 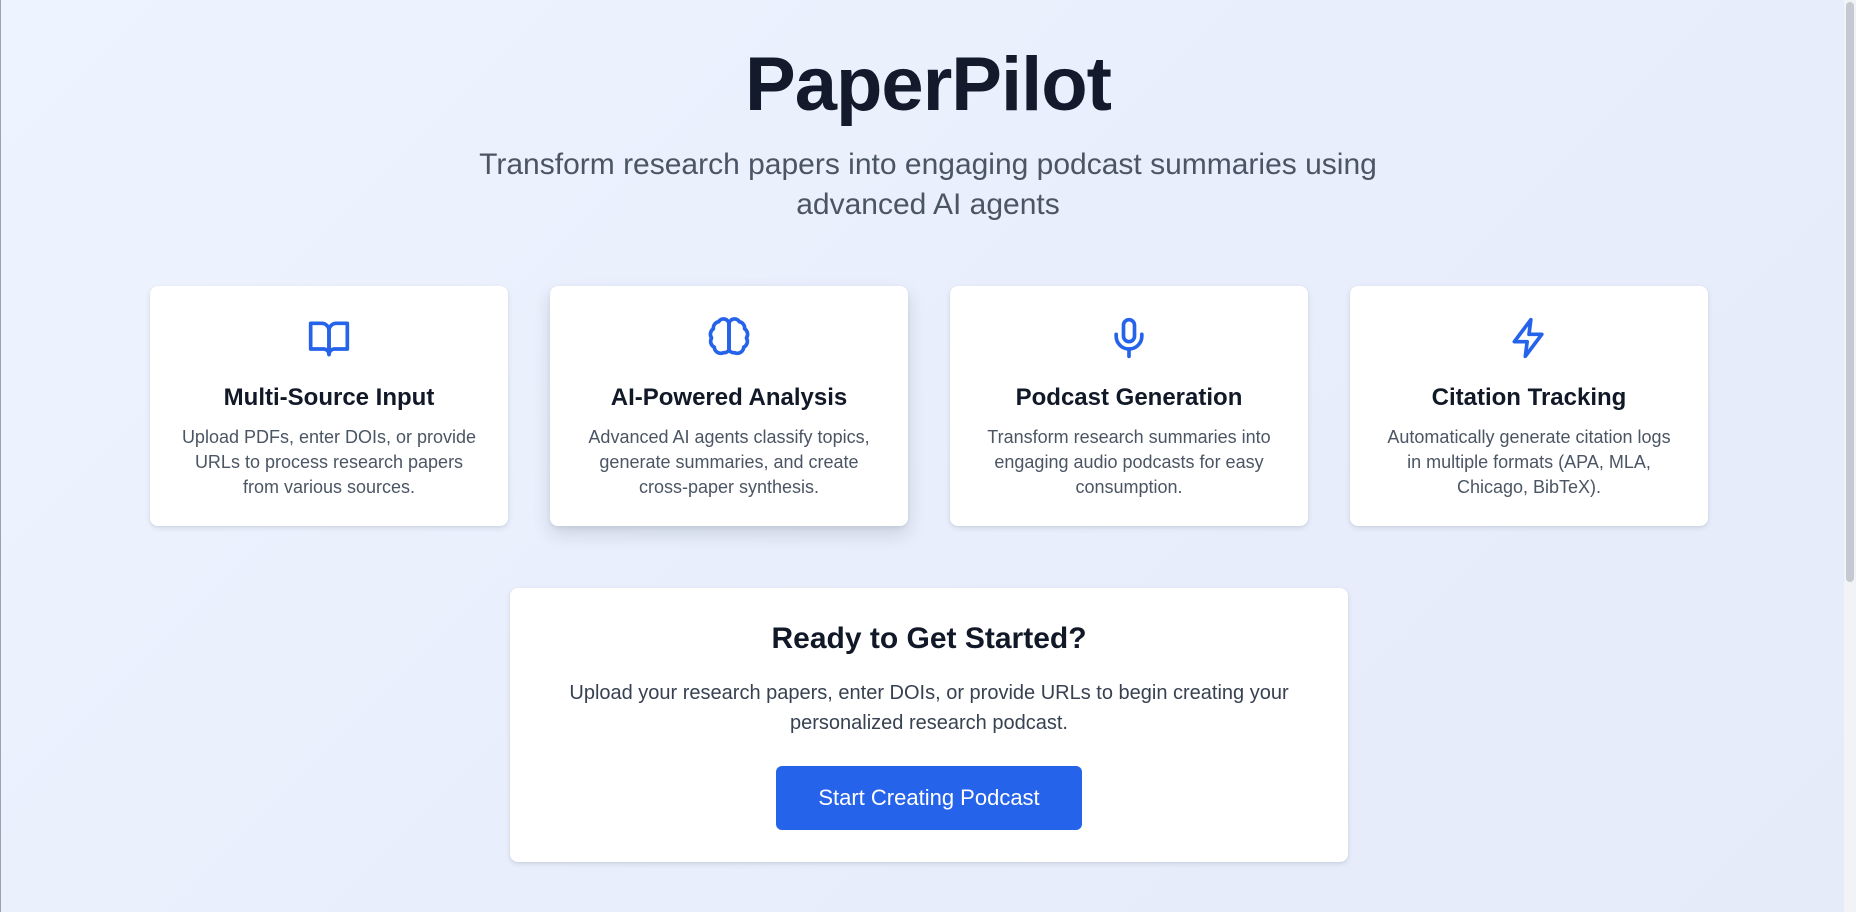 What do you see at coordinates (1529, 397) in the screenshot?
I see `feature-title: Citation Tracking` at bounding box center [1529, 397].